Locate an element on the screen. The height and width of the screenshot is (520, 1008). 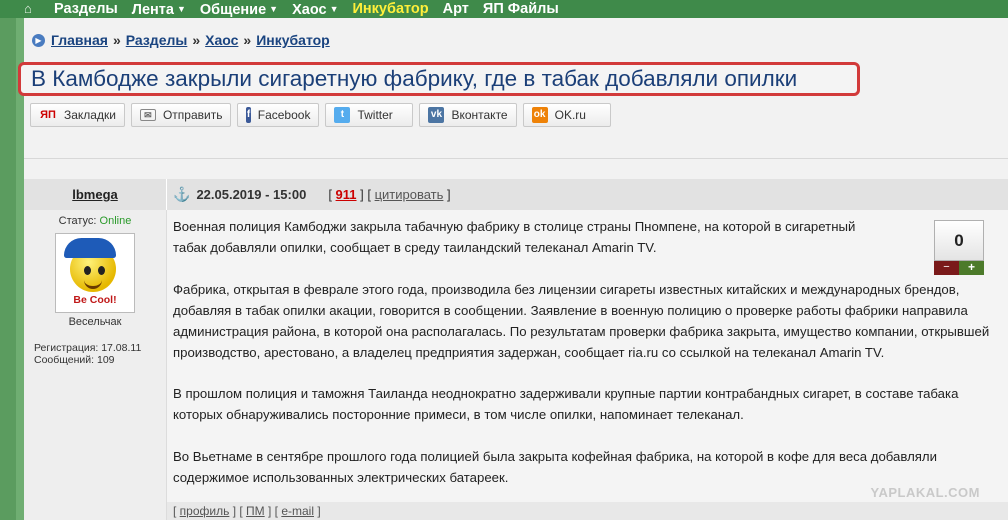
yap-bookmarks-icon: ЯП is located at coordinates (48, 115).